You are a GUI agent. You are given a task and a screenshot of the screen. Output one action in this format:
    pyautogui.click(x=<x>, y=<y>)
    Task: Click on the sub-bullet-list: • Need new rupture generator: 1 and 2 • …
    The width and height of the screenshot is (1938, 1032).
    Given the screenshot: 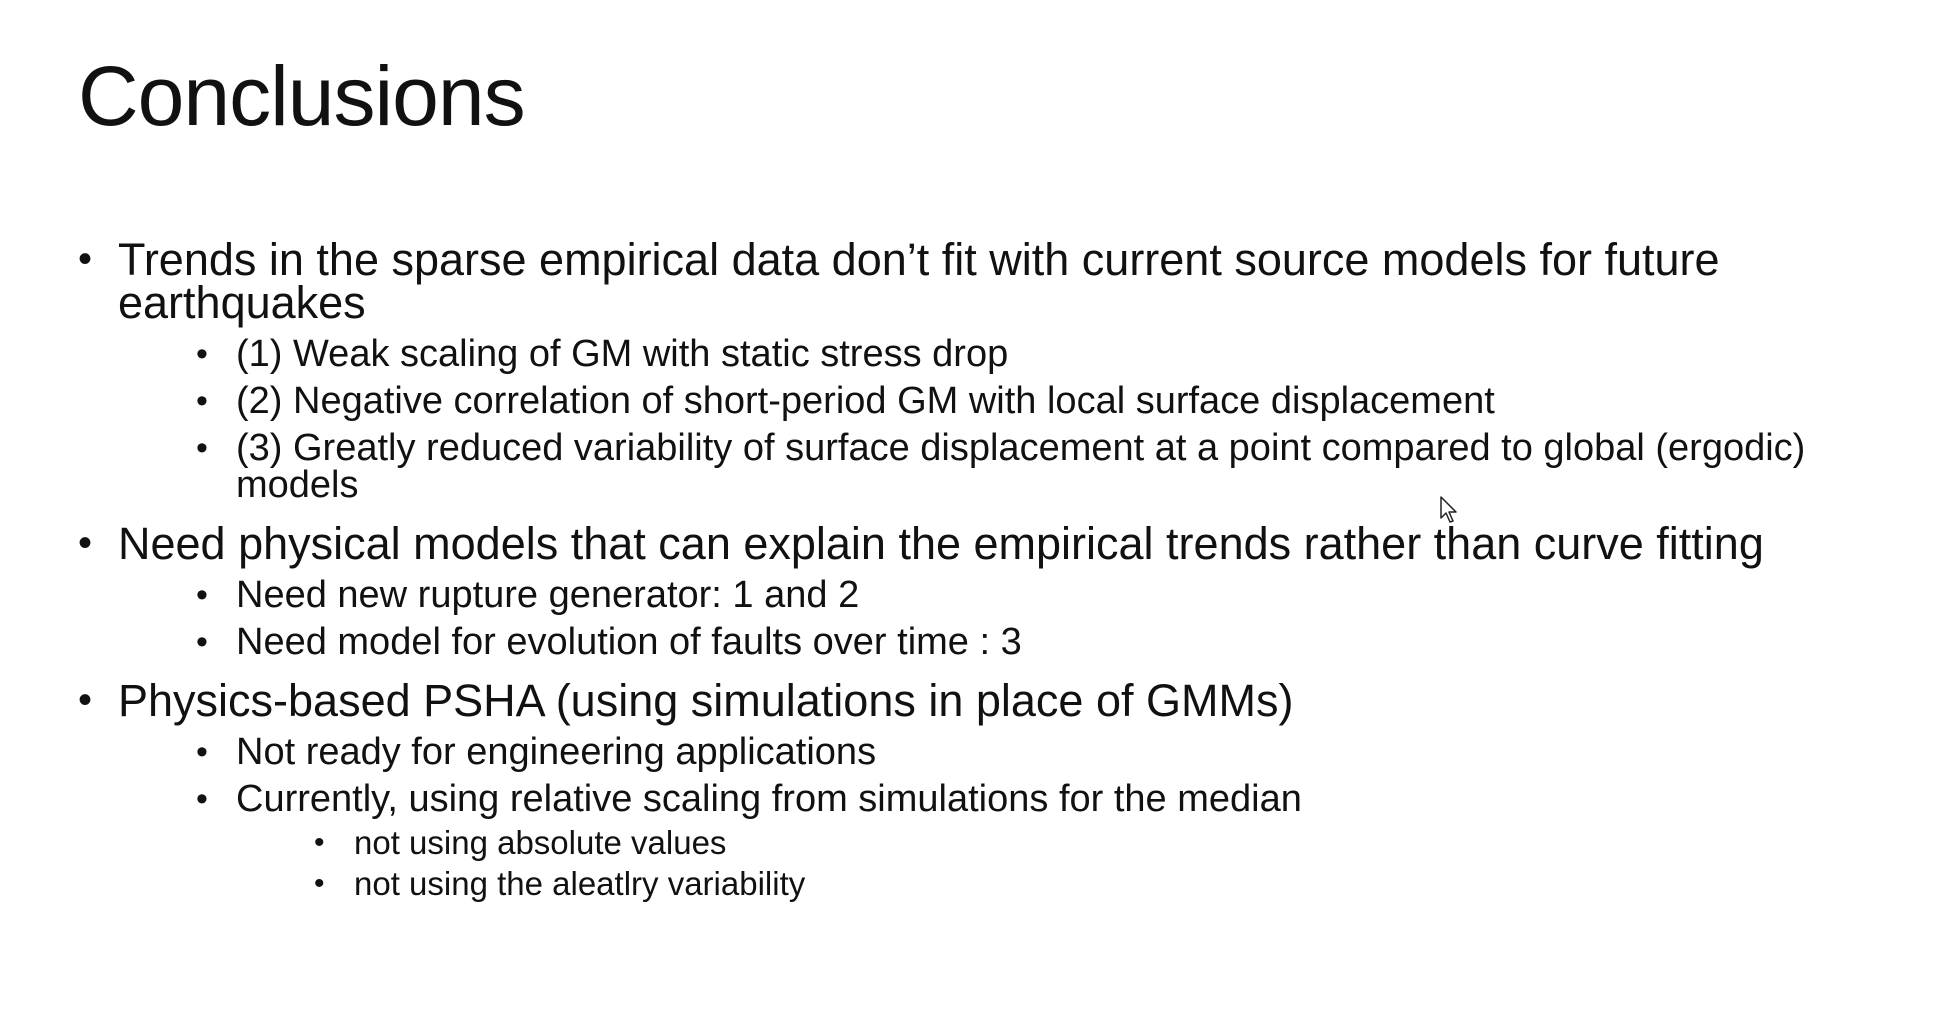 What is the action you would take?
    pyautogui.click(x=998, y=618)
    